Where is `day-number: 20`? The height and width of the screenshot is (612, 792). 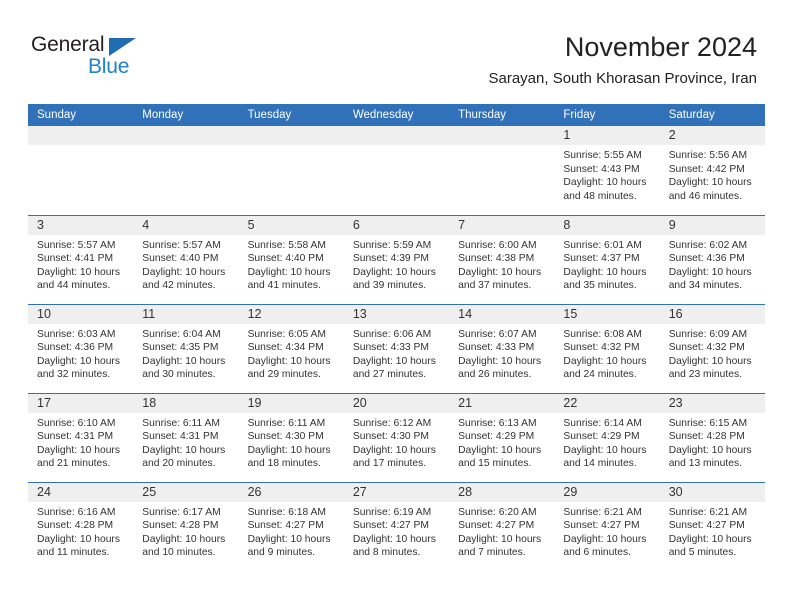
day-number: 20 is located at coordinates (396, 403).